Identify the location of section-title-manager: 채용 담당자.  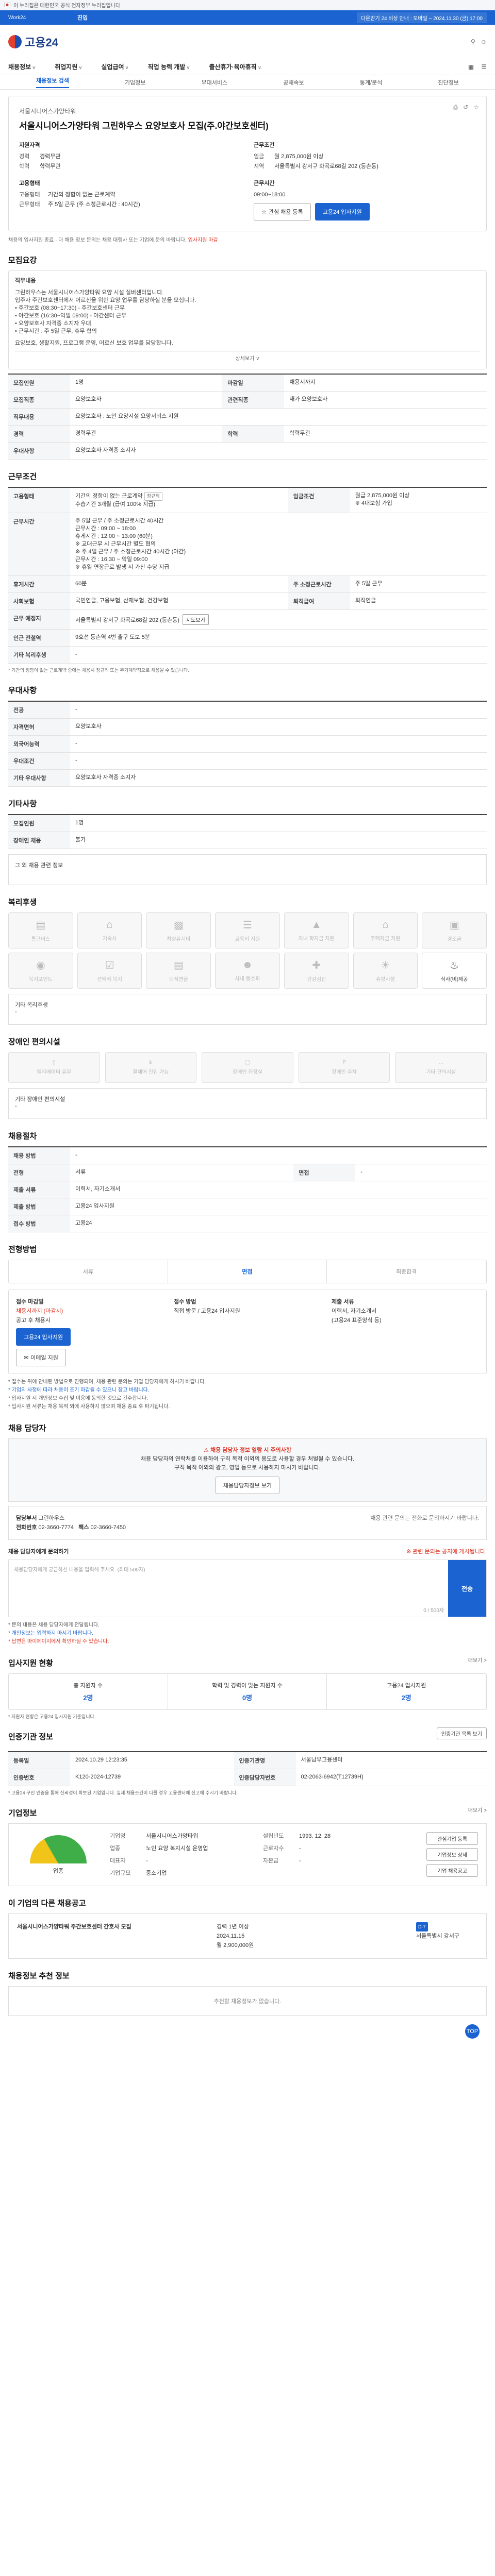
(27, 1428).